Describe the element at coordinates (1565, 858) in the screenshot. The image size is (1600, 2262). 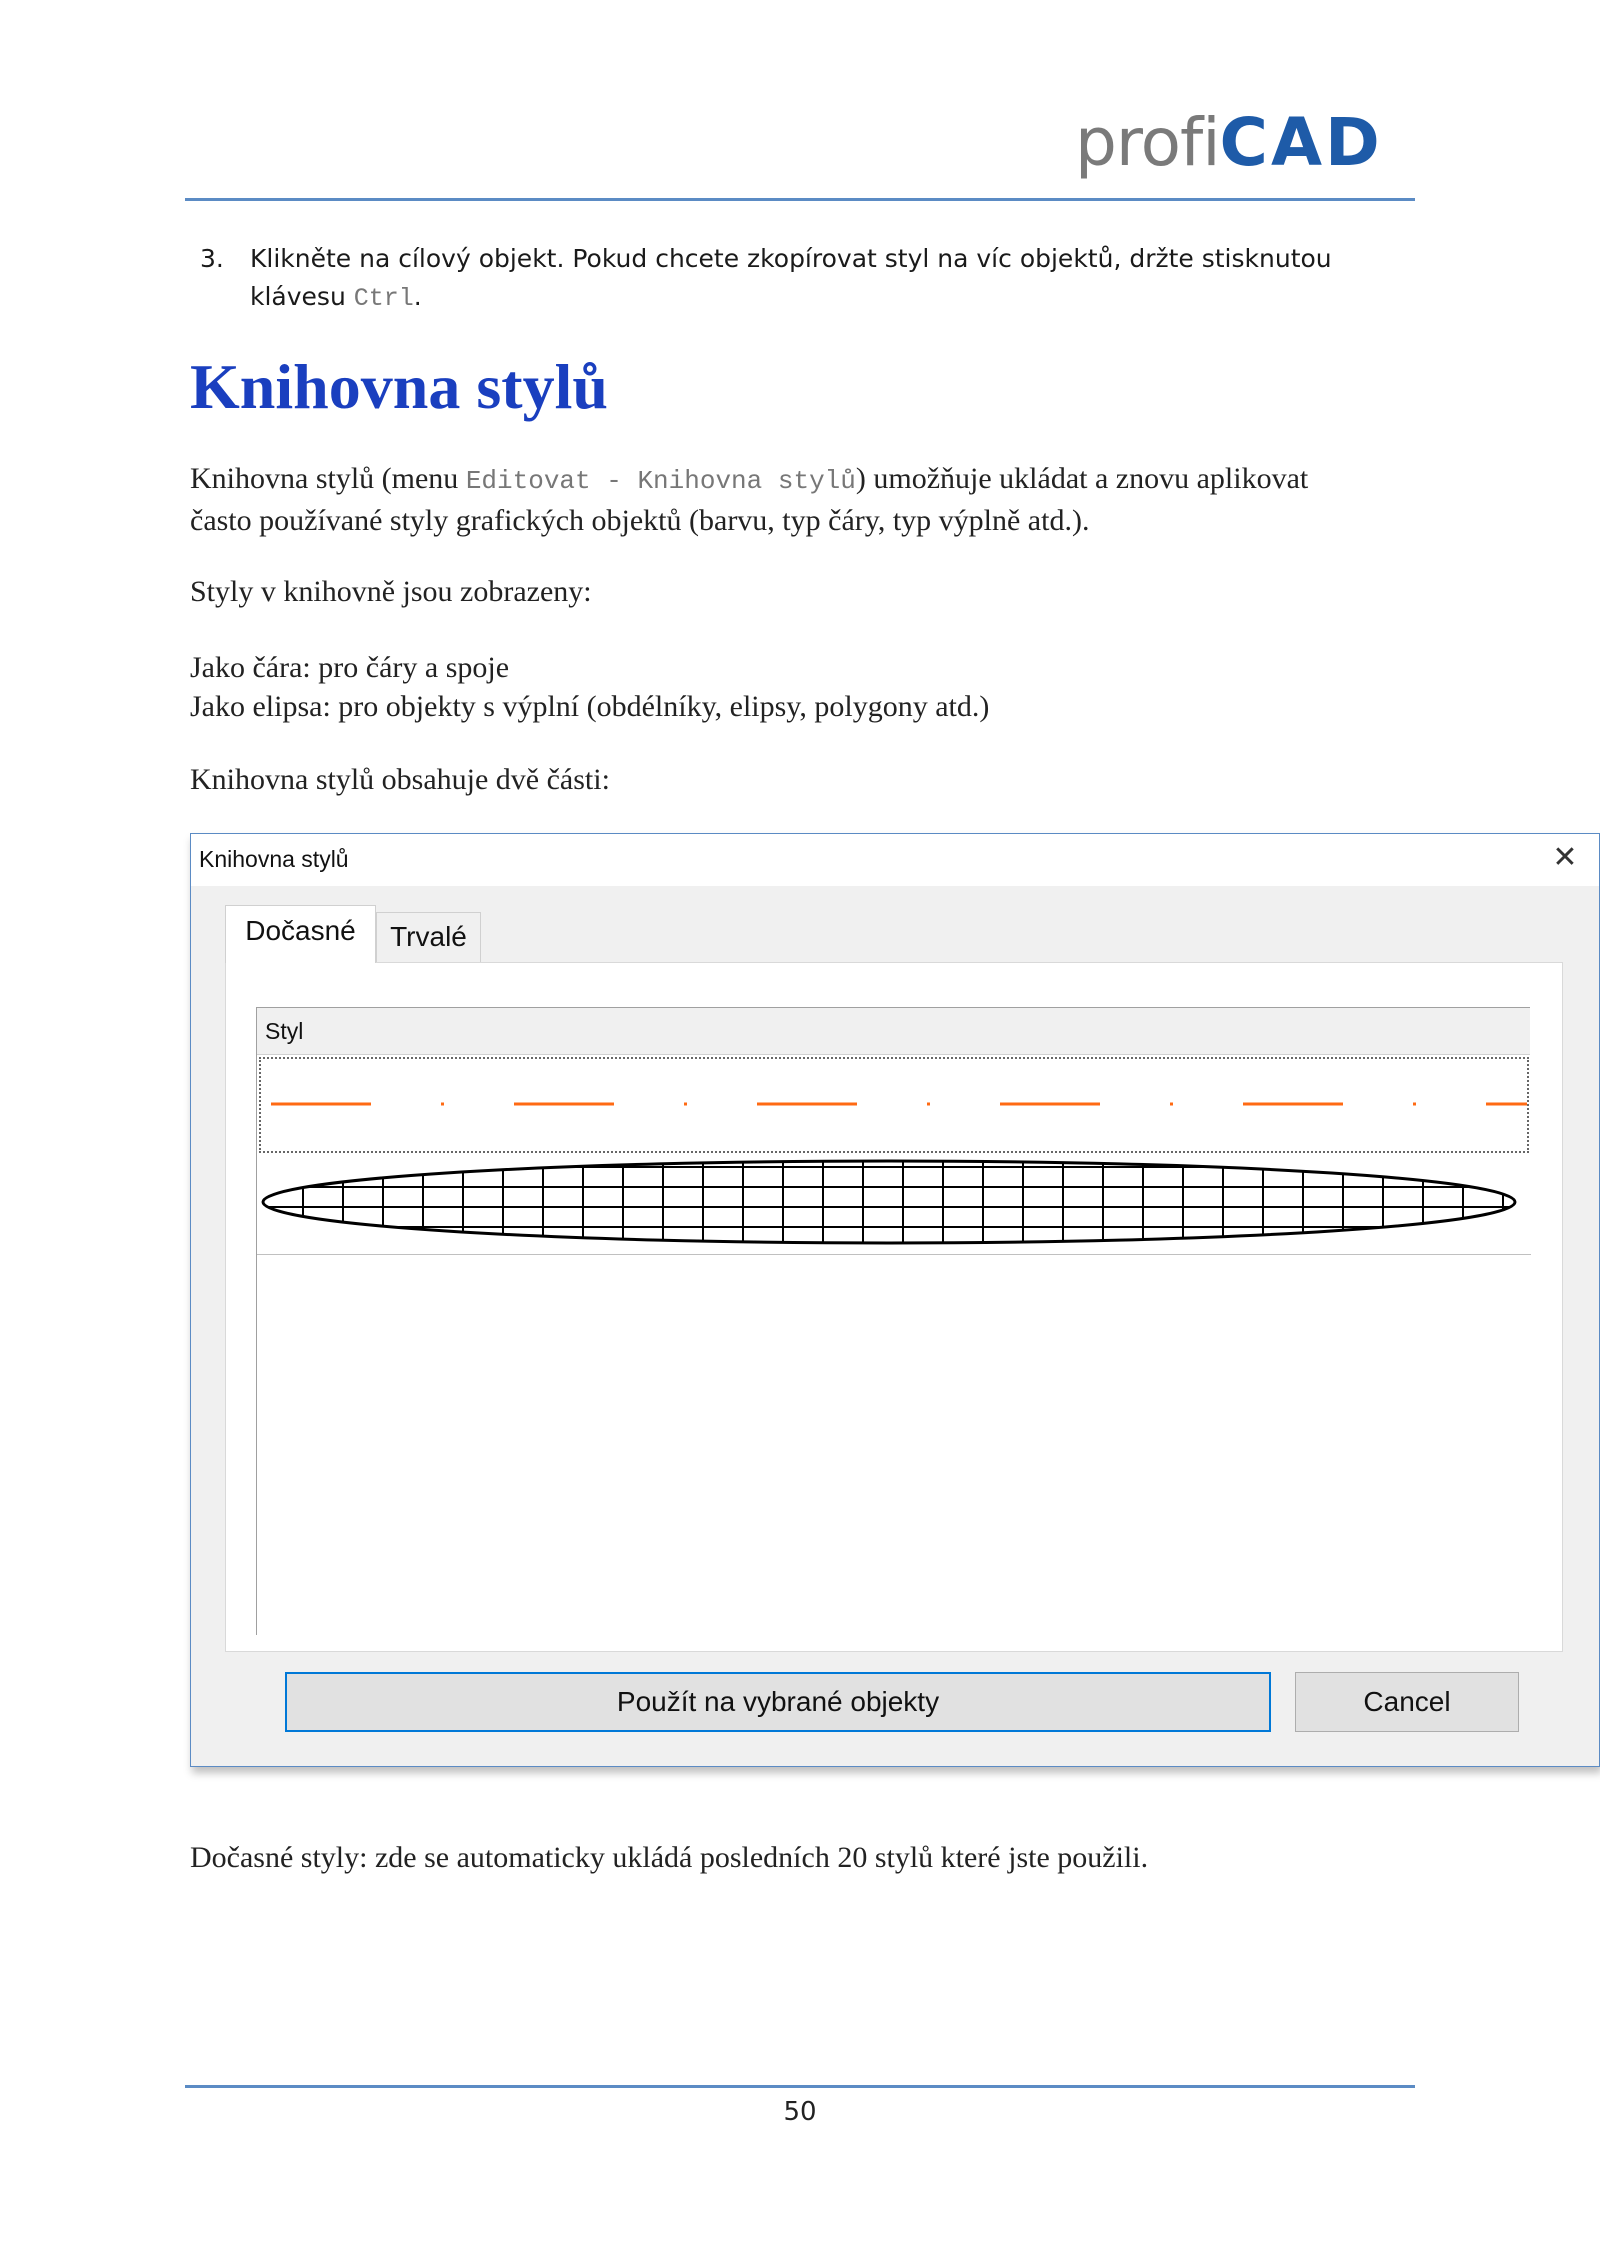
I see `close-icon: ✕` at that location.